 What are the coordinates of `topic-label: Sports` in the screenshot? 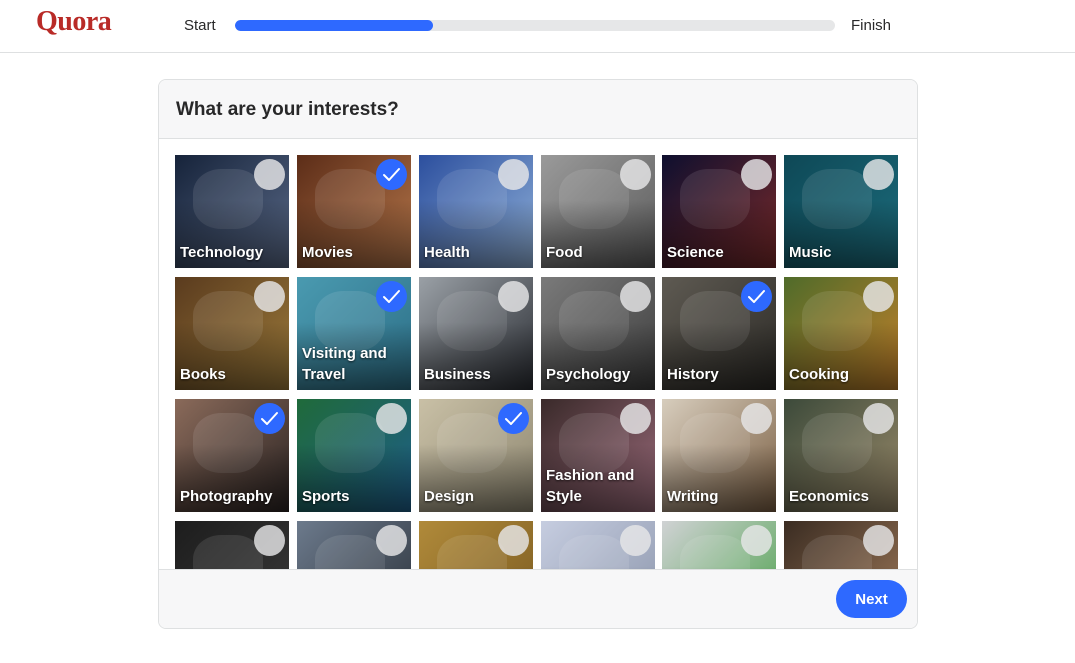 It's located at (326, 496).